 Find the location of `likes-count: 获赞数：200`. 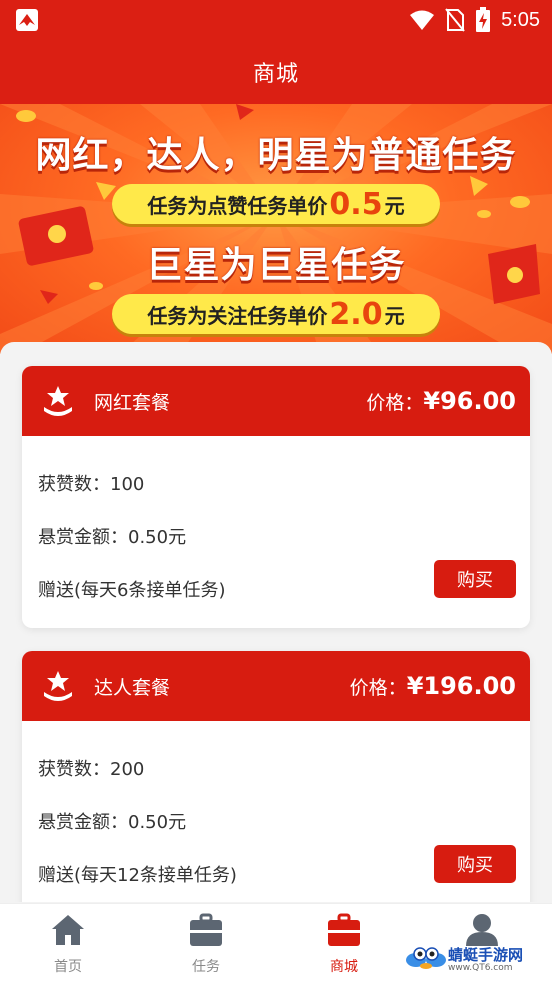

likes-count: 获赞数：200 is located at coordinates (91, 769).